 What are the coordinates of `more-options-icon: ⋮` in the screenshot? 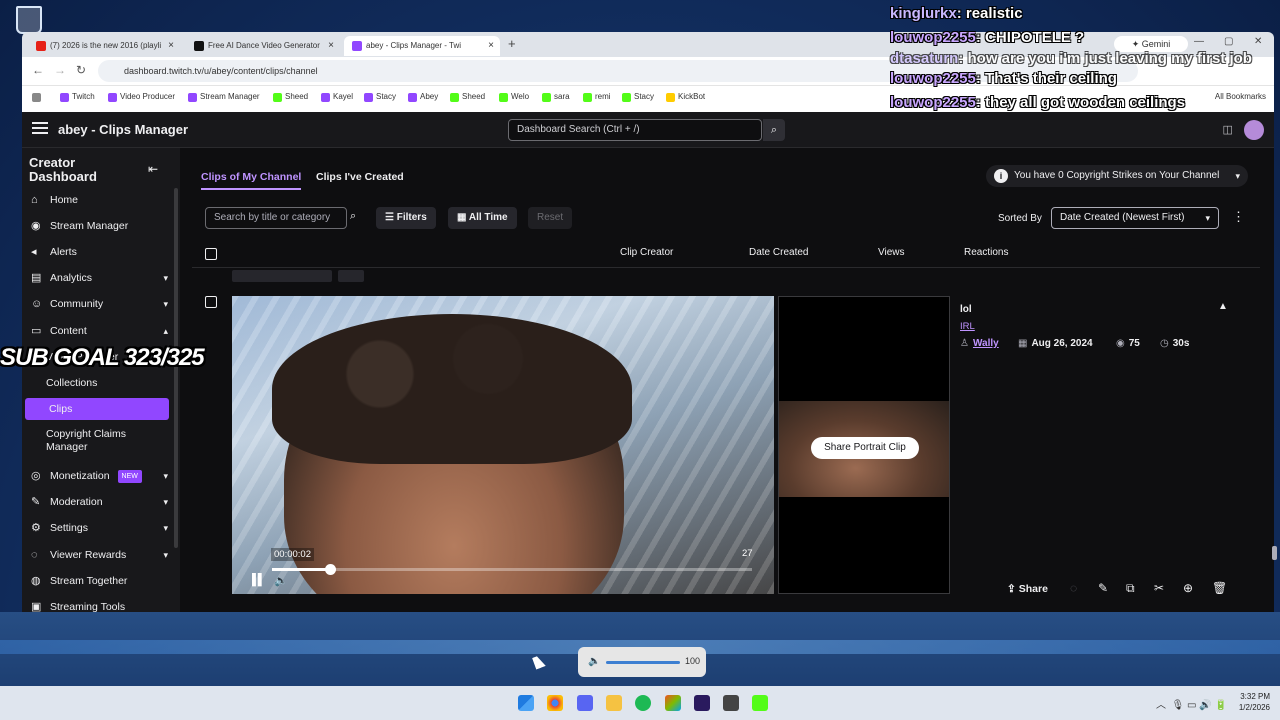 It's located at (1238, 217).